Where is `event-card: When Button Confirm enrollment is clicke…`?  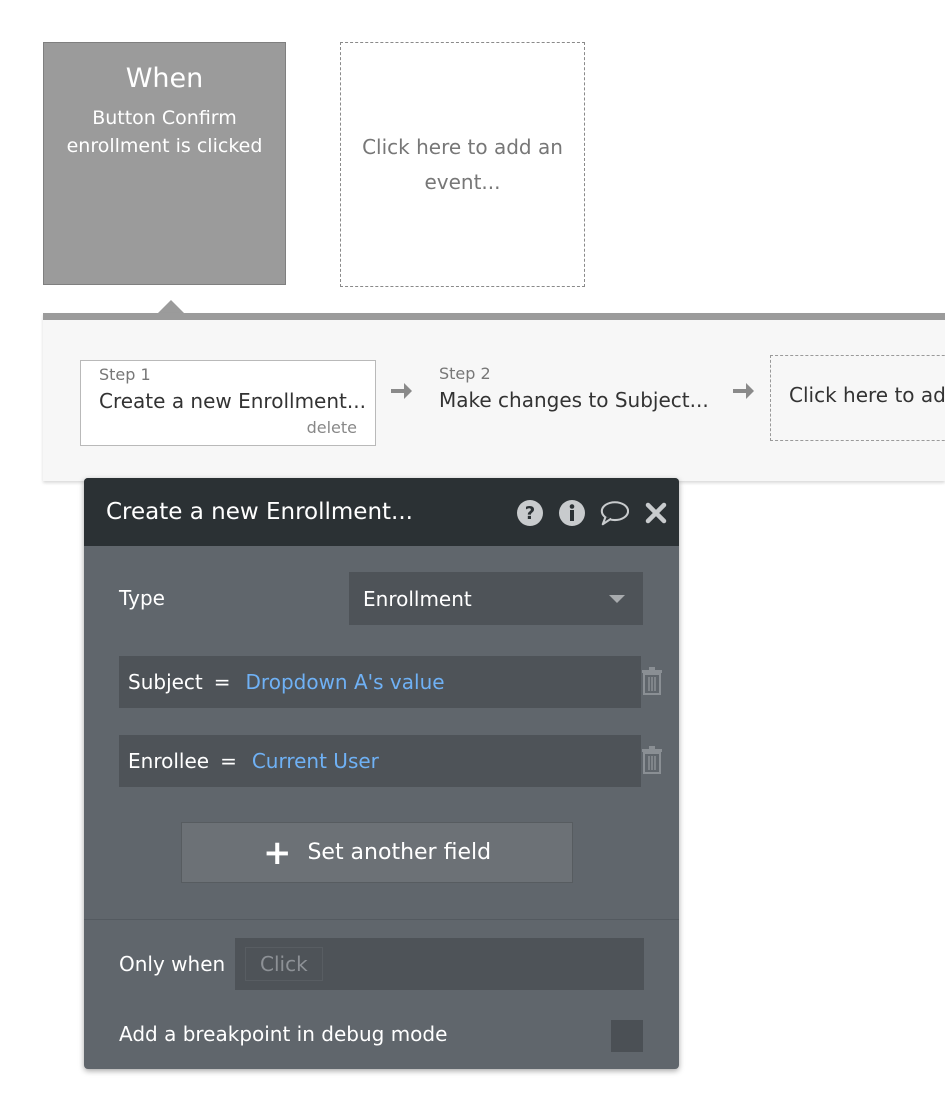 event-card: When Button Confirm enrollment is clicke… is located at coordinates (164, 163).